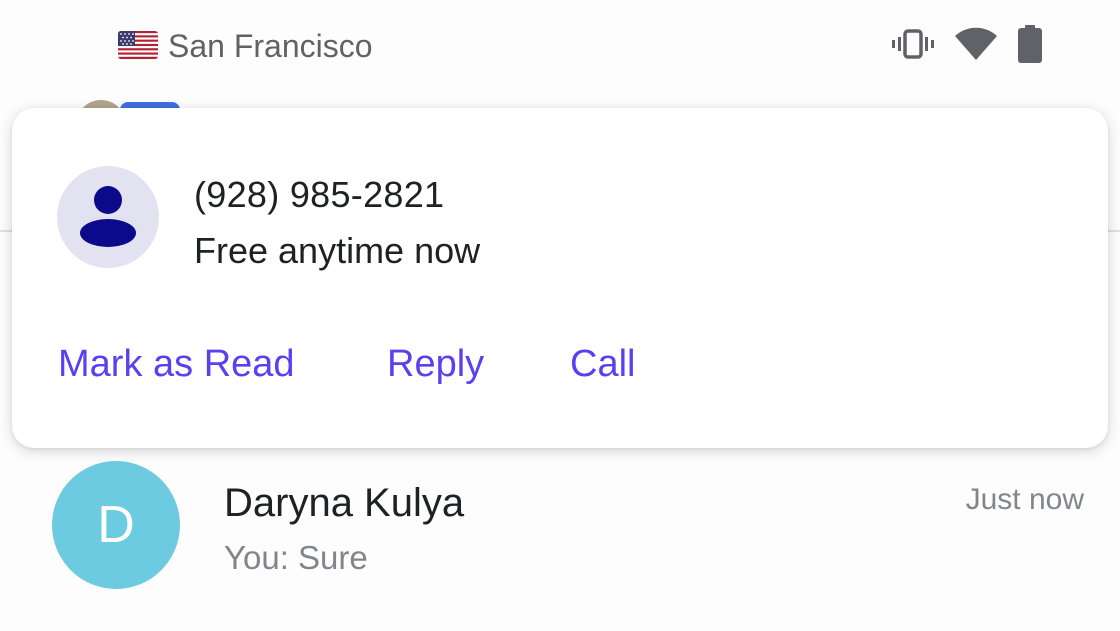 Image resolution: width=1120 pixels, height=631 pixels. Describe the element at coordinates (176, 364) in the screenshot. I see `mark-as-read-button: Mark as Read` at that location.